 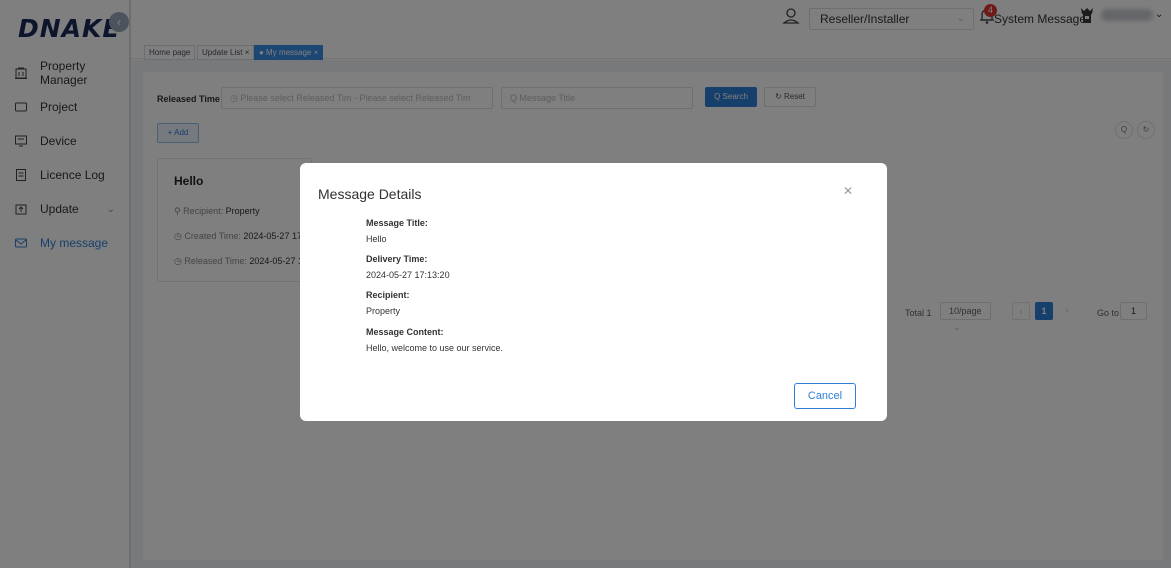 What do you see at coordinates (397, 259) in the screenshot?
I see `delivery-time-label: Delivery Time:` at bounding box center [397, 259].